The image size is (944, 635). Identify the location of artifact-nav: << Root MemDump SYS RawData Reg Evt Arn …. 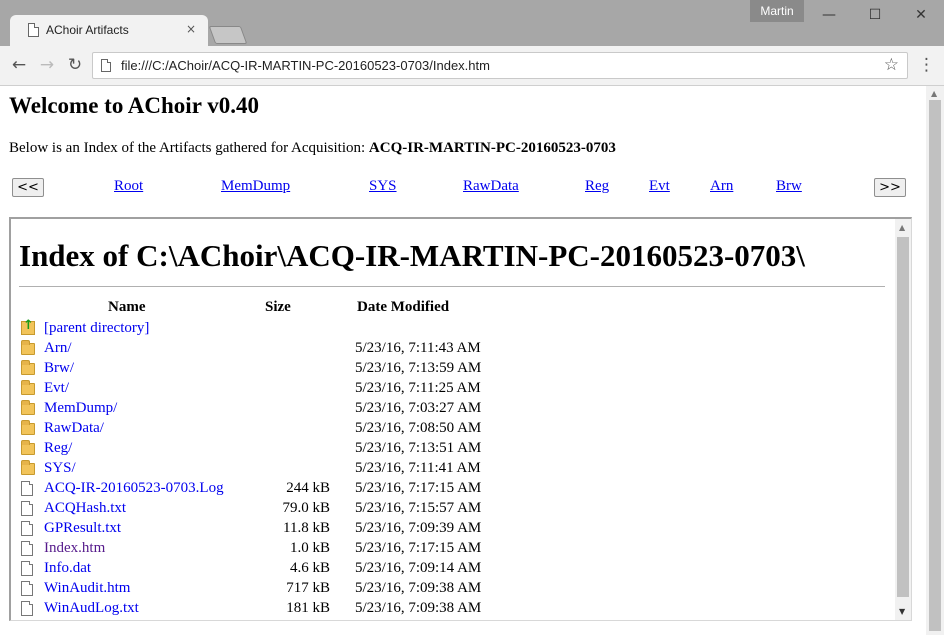
(463, 188).